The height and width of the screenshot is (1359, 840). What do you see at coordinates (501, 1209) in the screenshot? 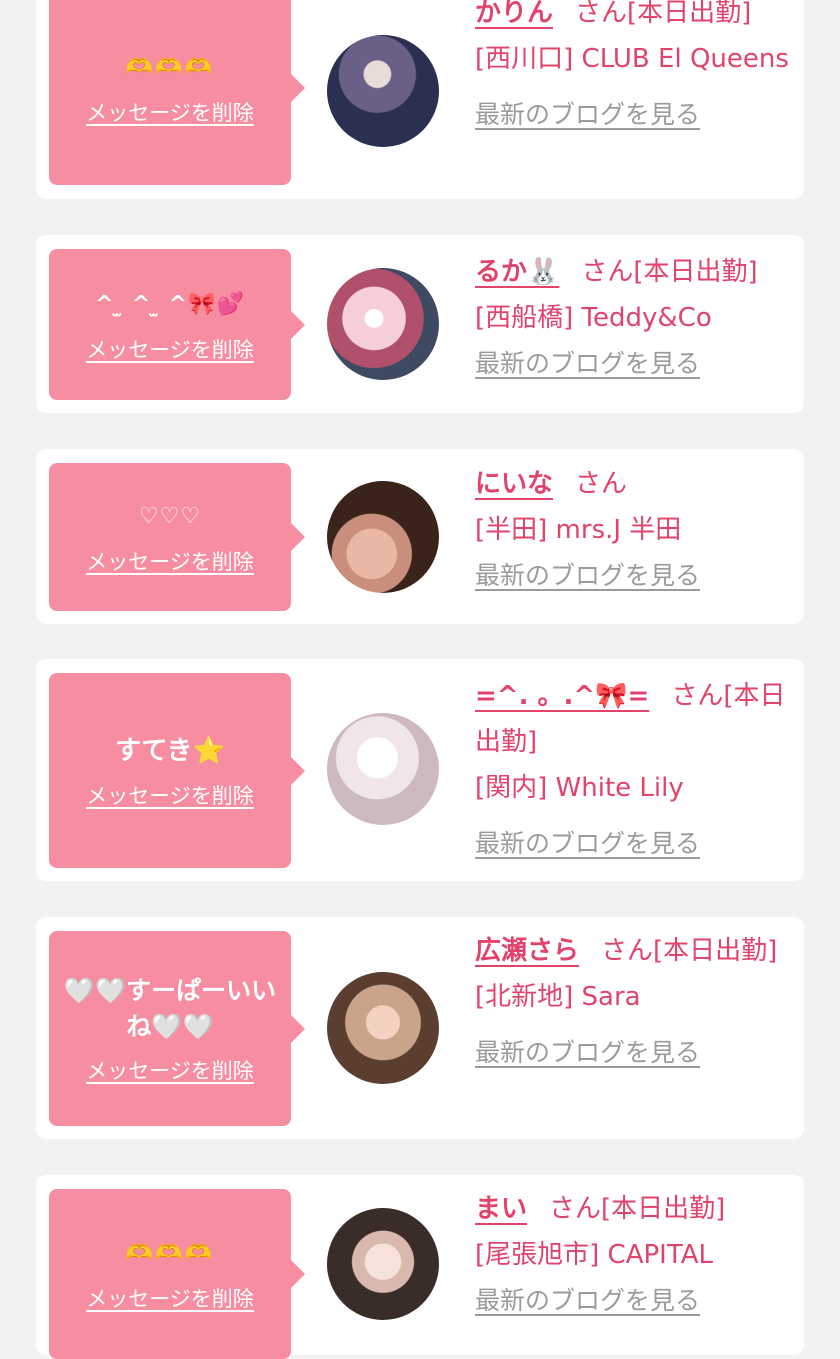
I see `cast-name-link: まい` at bounding box center [501, 1209].